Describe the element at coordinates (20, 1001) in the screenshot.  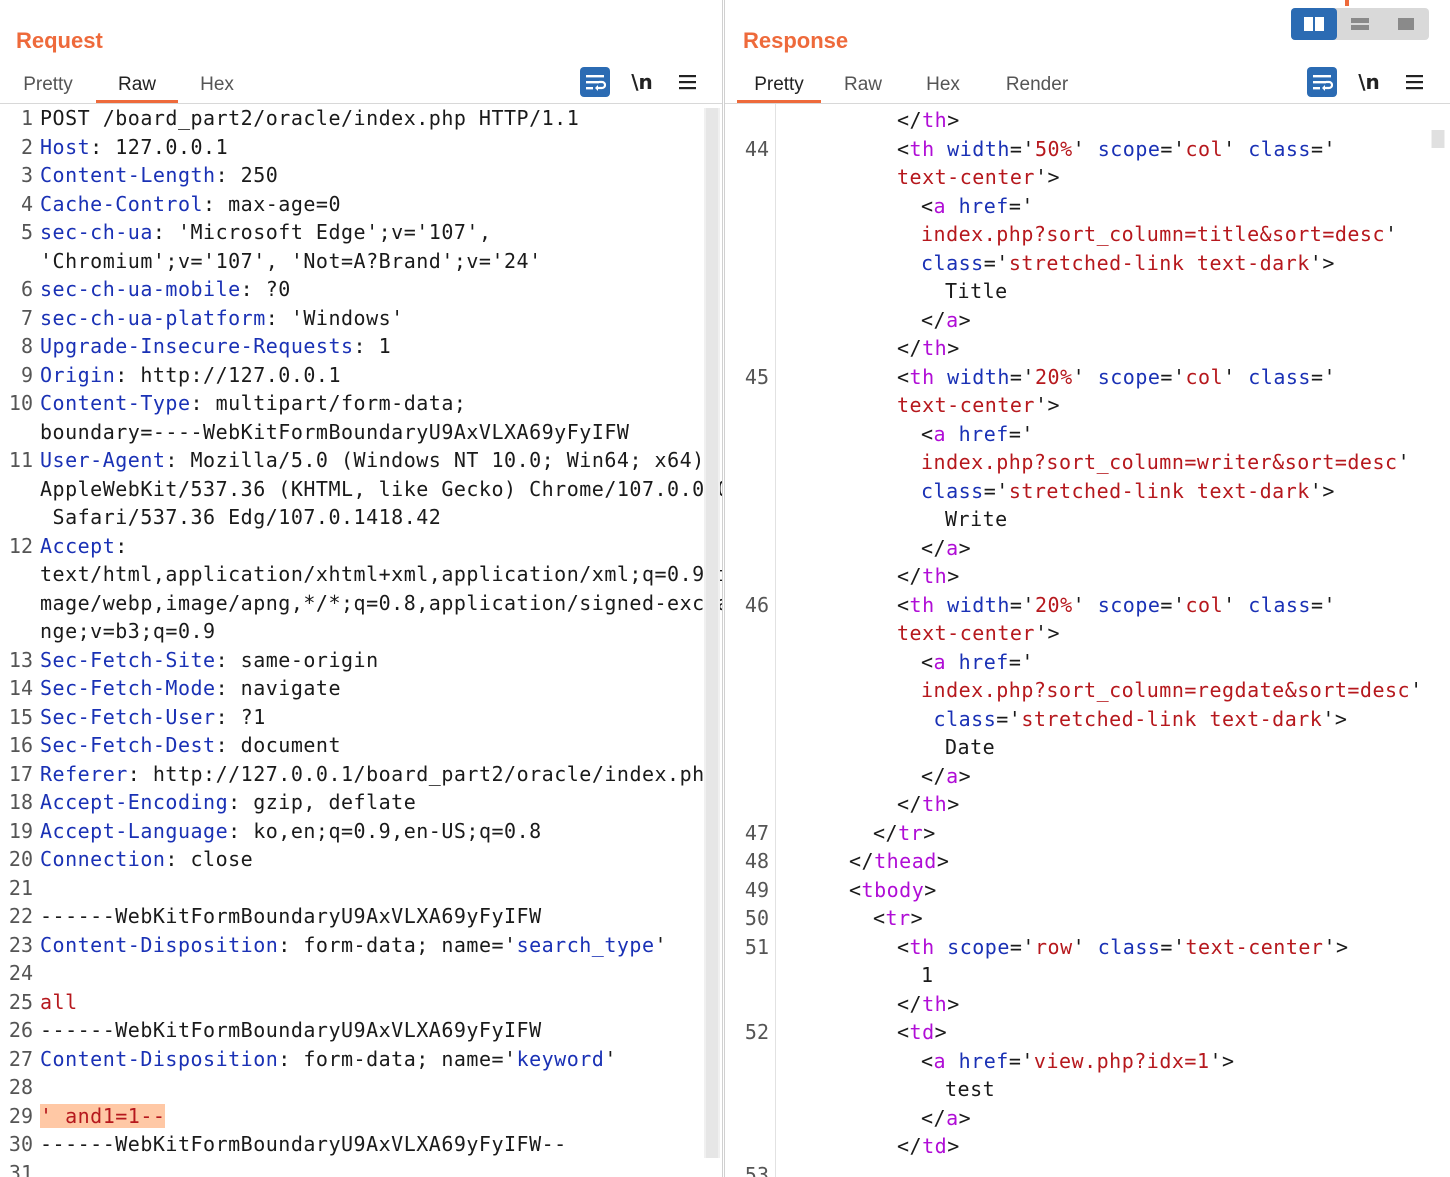
I see `line-number: 25` at that location.